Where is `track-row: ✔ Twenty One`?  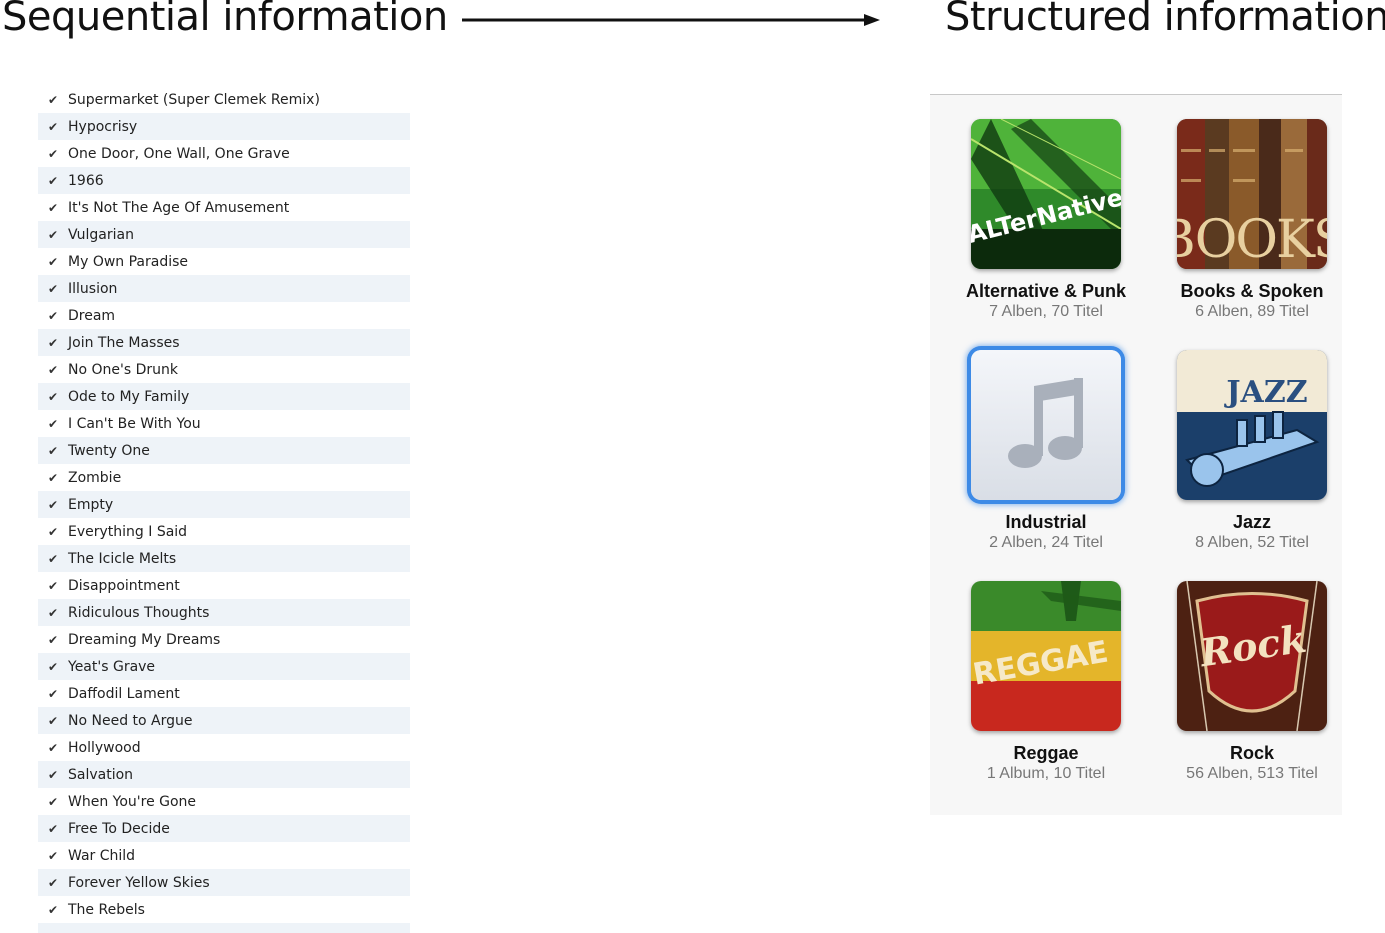
track-row: ✔ Twenty One is located at coordinates (224, 450).